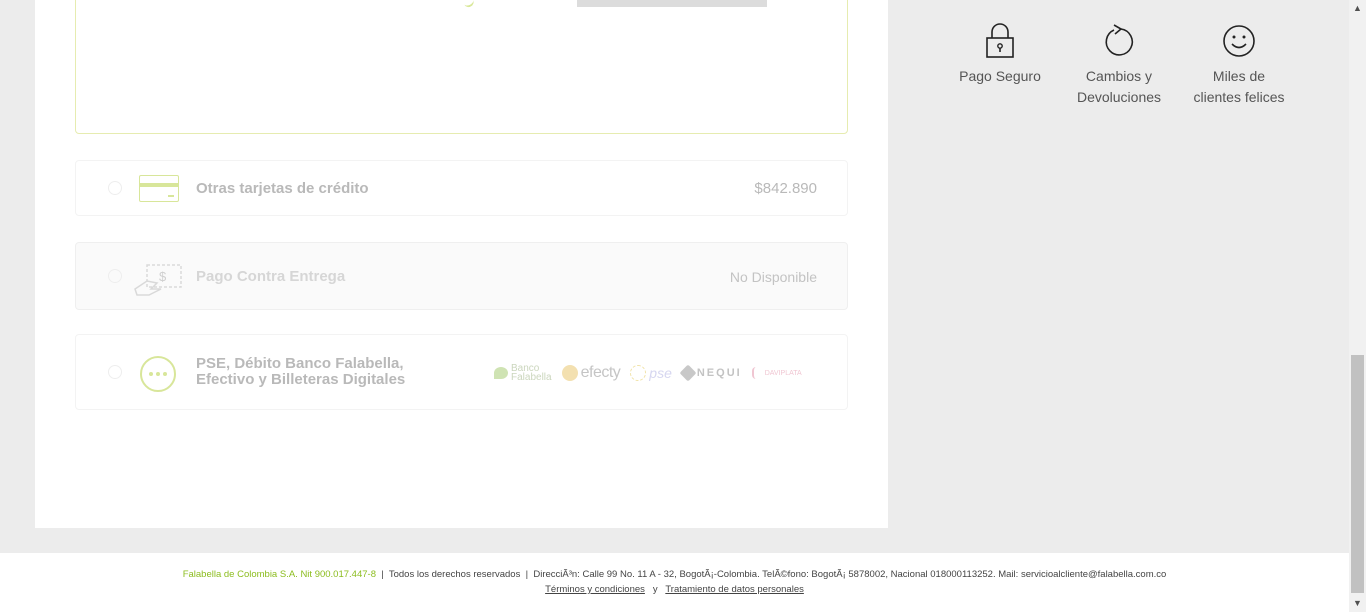 The image size is (1366, 612). What do you see at coordinates (734, 589) in the screenshot?
I see `privacy-link: Tratamiento de datos personales` at bounding box center [734, 589].